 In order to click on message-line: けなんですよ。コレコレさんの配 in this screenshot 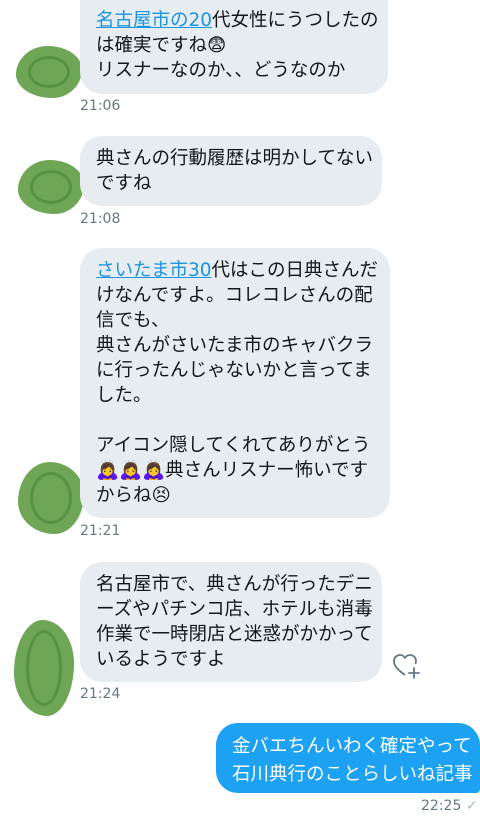, I will do `click(234, 295)`.